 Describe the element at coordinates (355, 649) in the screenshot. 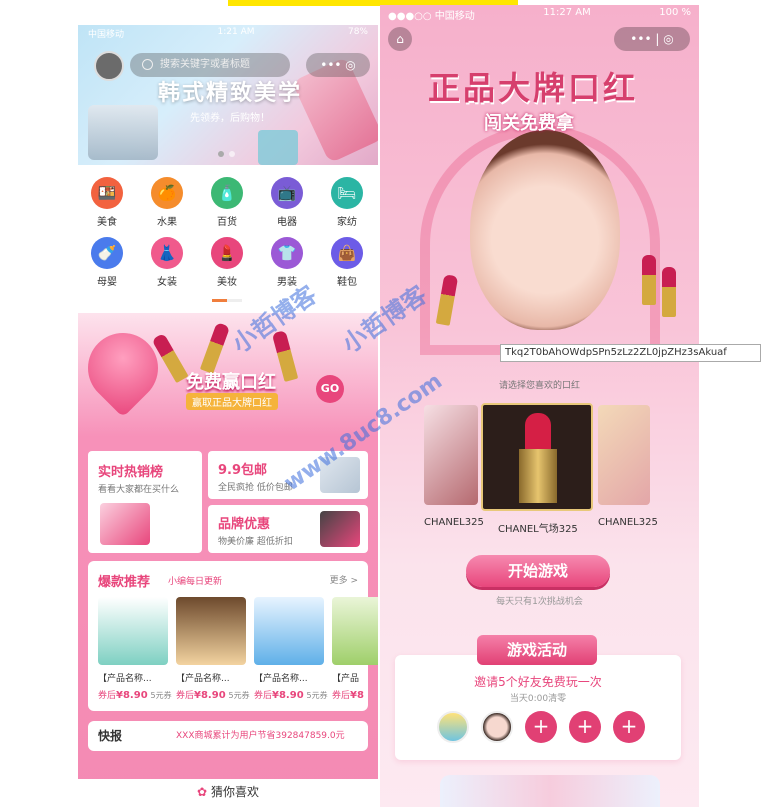

I see `product-card: 【产品券后¥8` at that location.